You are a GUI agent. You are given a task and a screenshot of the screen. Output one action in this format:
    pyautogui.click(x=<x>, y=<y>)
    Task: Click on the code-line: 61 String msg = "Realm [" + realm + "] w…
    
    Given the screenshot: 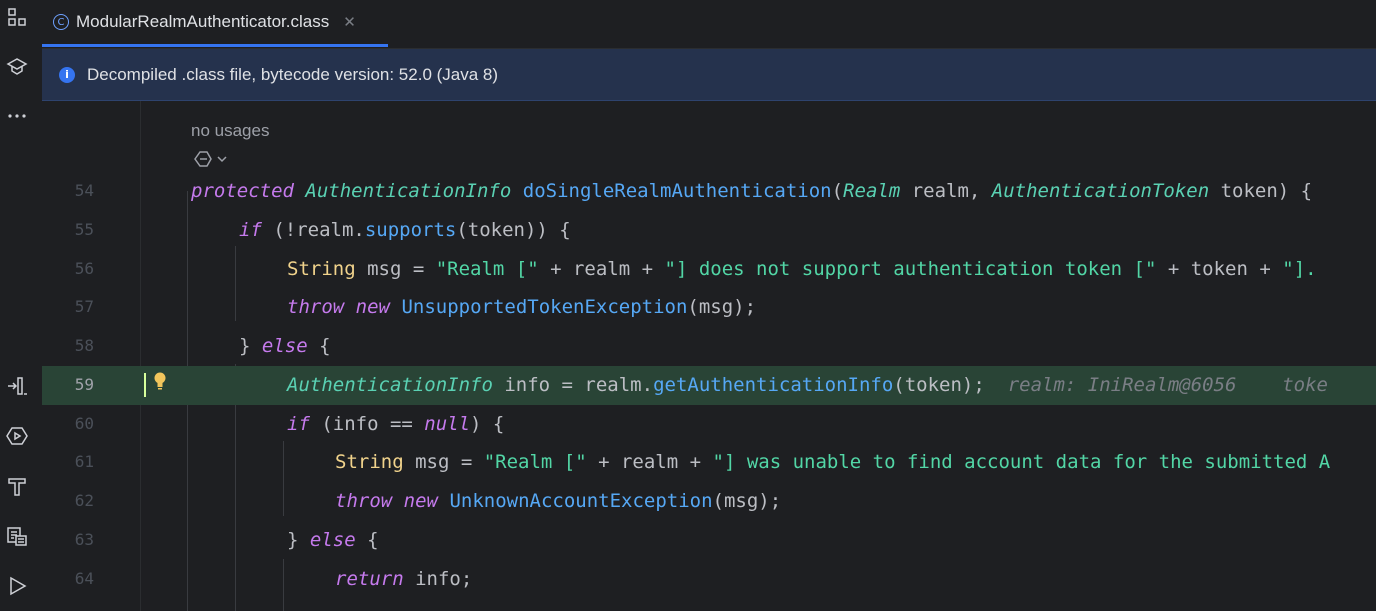 What is the action you would take?
    pyautogui.click(x=709, y=462)
    